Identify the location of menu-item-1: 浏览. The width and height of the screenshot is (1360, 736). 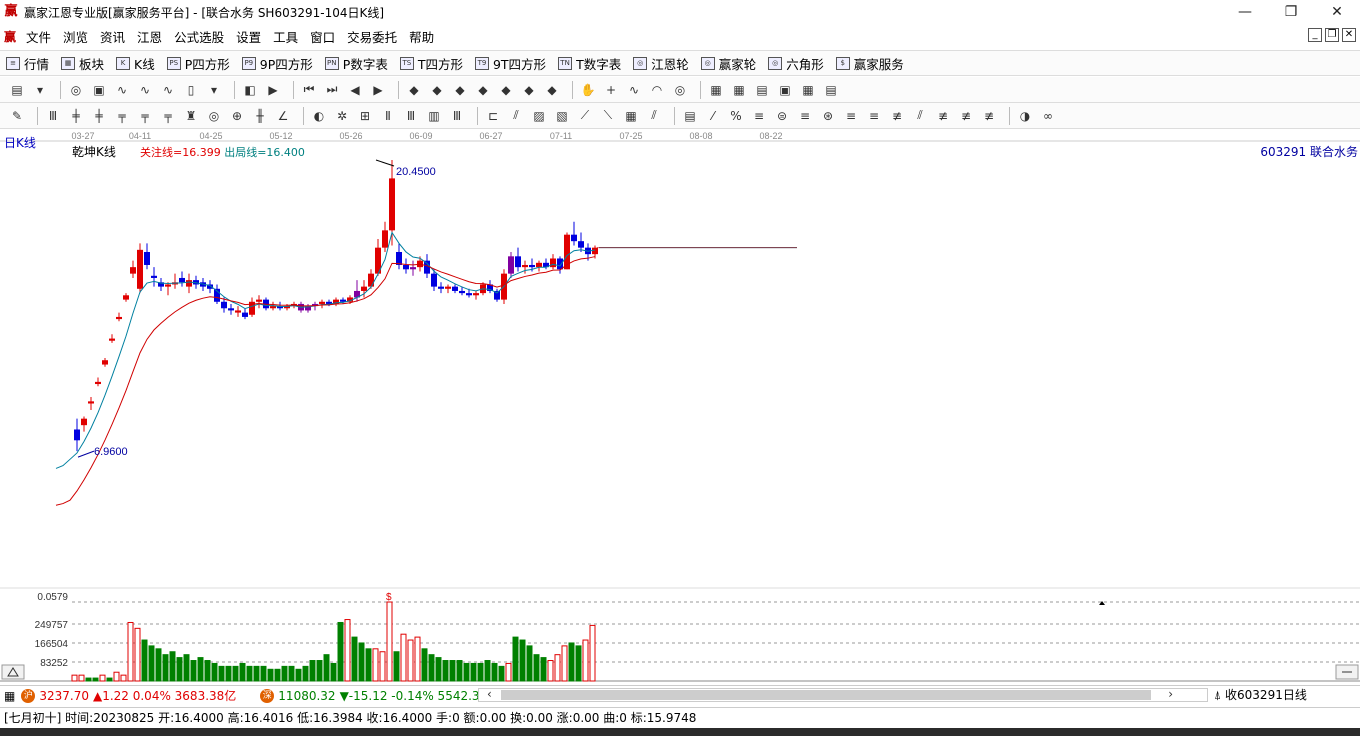
(75, 36).